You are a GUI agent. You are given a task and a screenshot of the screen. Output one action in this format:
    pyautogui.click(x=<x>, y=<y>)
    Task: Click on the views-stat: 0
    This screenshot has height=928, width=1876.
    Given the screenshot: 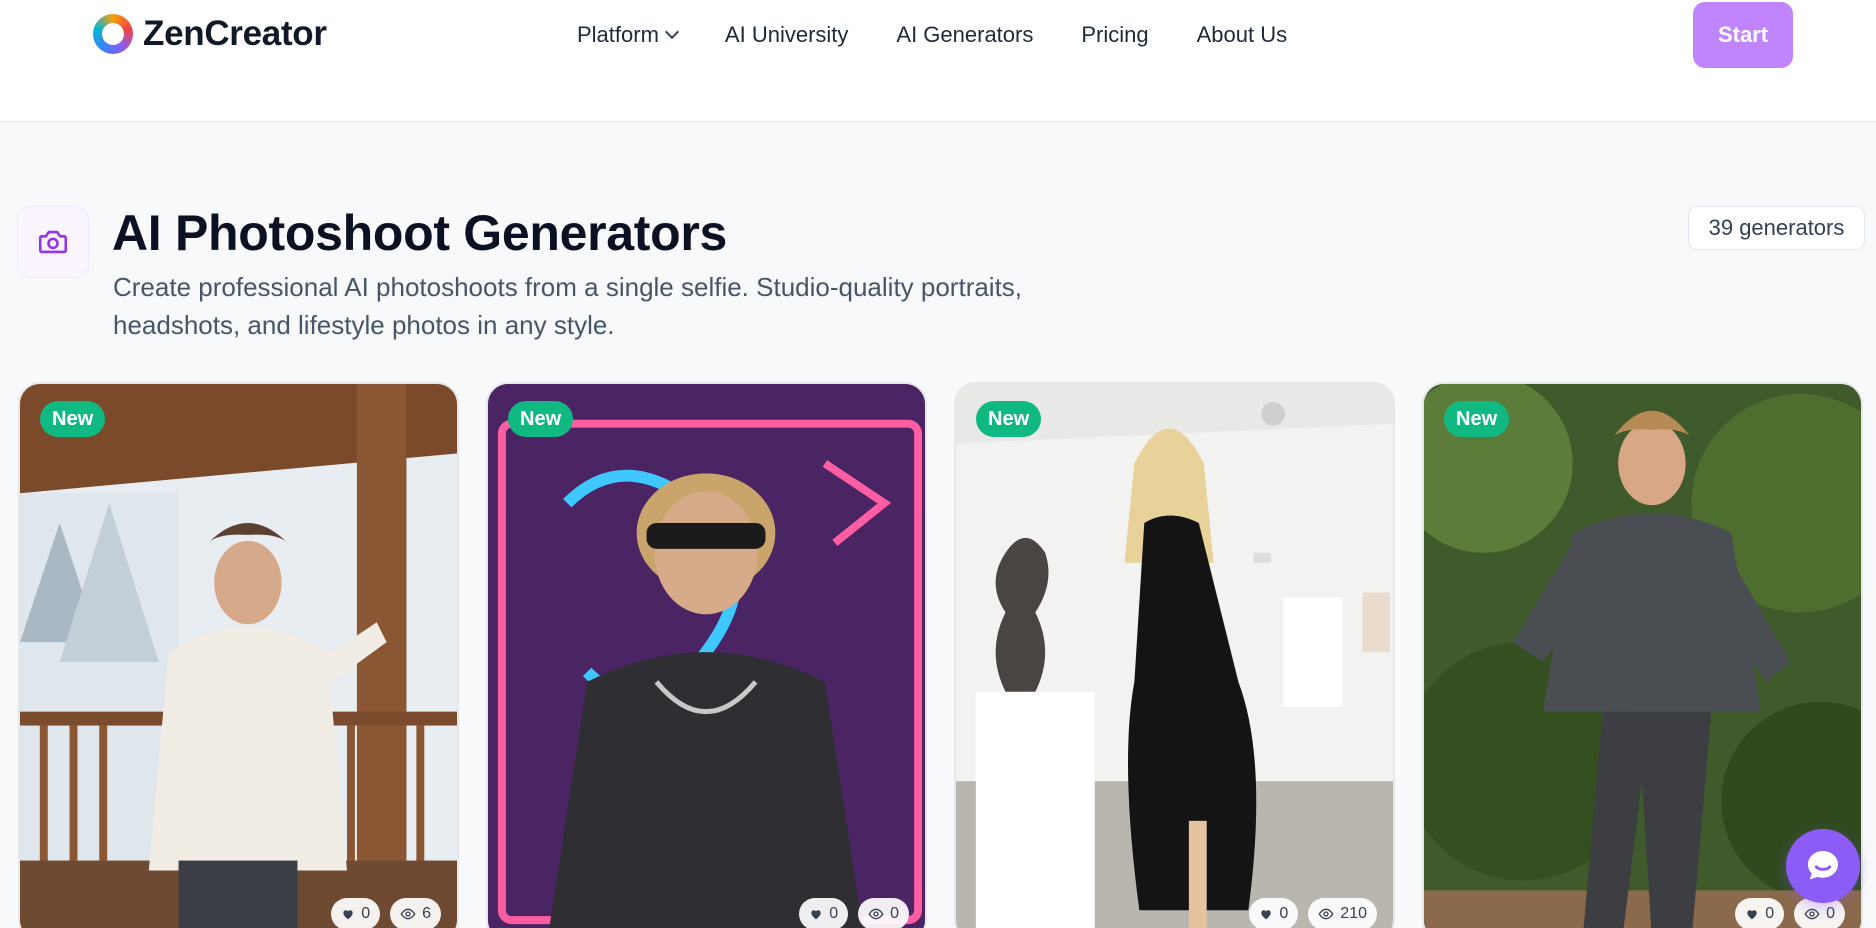 What is the action you would take?
    pyautogui.click(x=883, y=913)
    